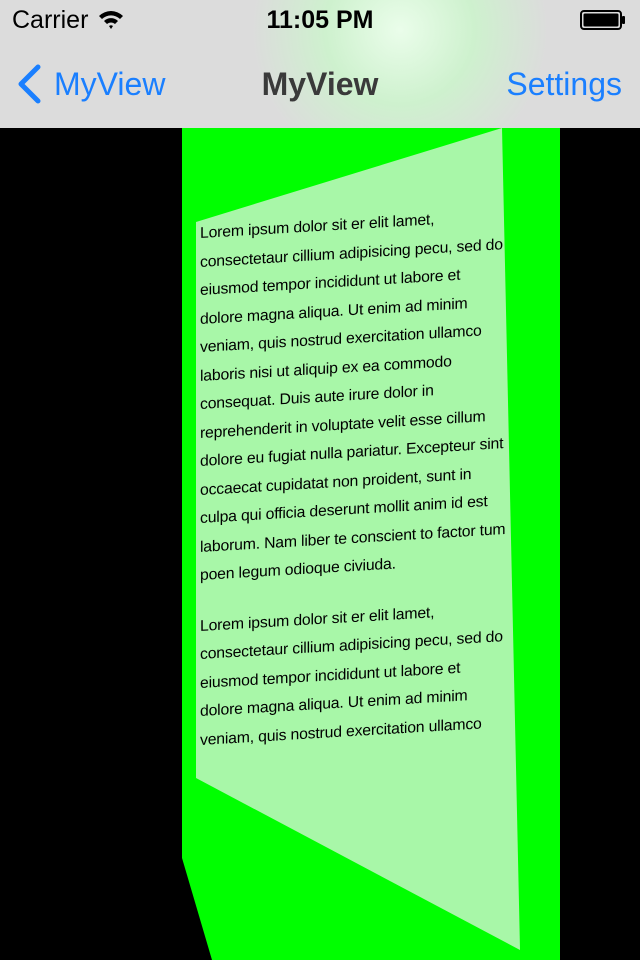  I want to click on battery-full-icon, so click(602, 20).